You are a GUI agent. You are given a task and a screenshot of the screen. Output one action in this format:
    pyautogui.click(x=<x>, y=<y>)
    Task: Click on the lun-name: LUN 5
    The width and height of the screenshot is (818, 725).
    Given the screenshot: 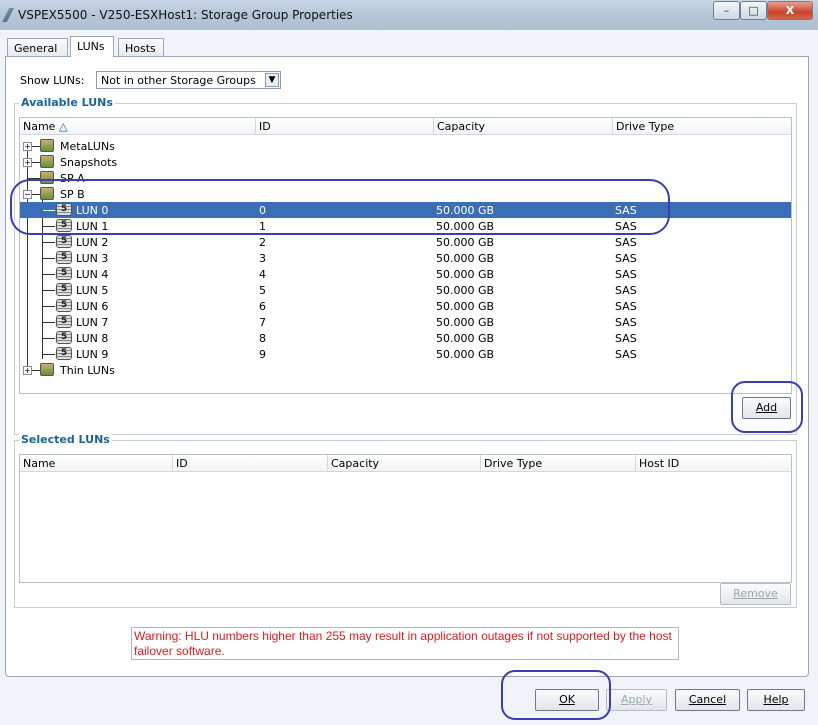 What is the action you would take?
    pyautogui.click(x=92, y=290)
    